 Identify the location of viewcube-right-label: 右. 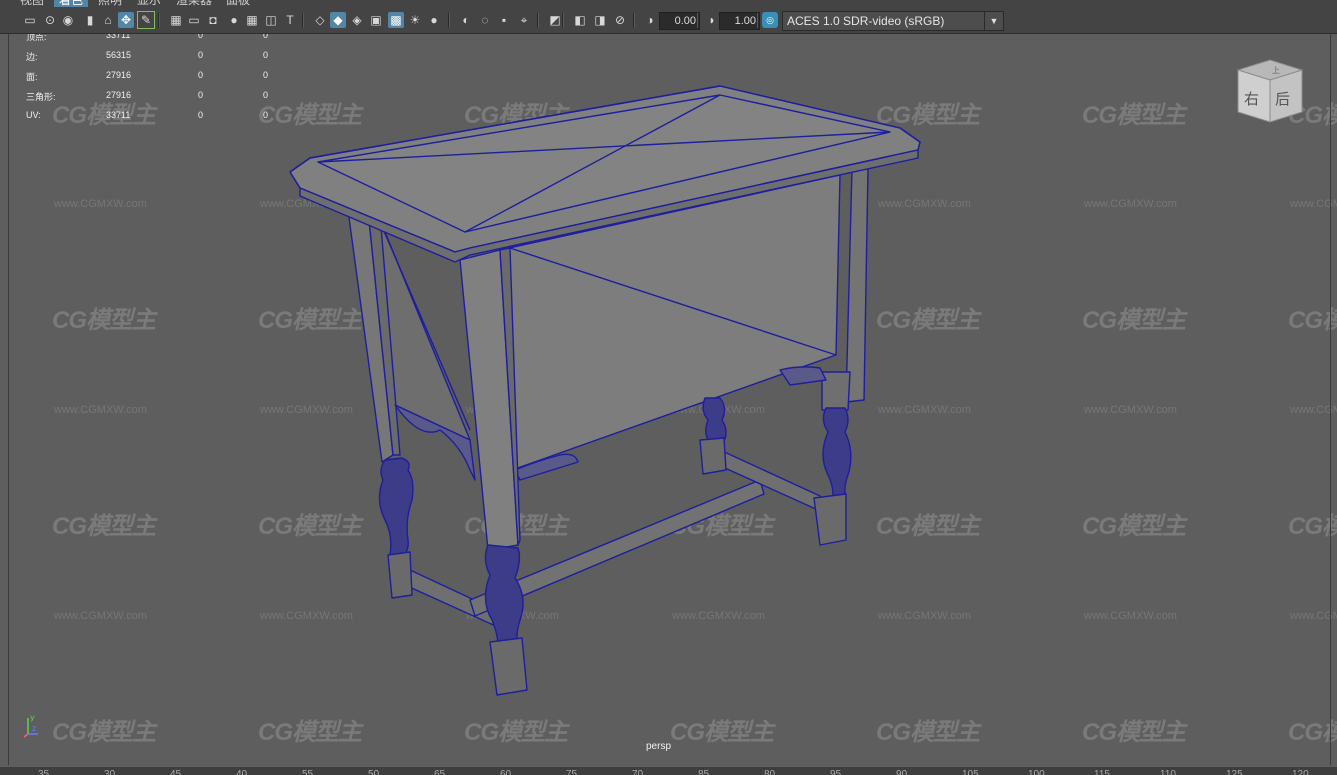
(1251, 99).